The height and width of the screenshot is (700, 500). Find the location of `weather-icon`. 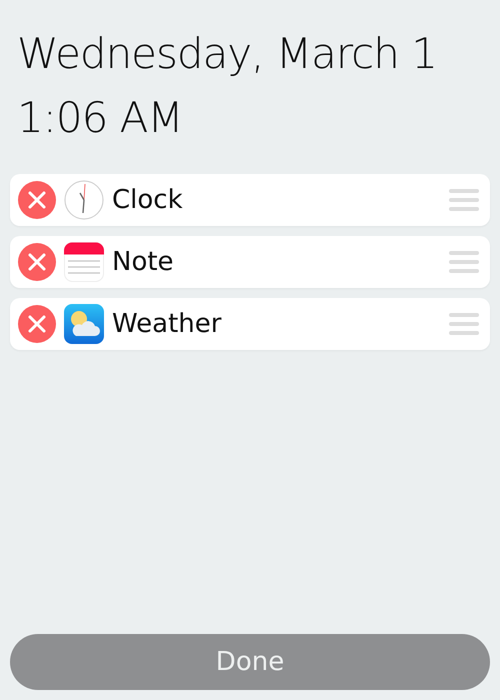

weather-icon is located at coordinates (84, 324).